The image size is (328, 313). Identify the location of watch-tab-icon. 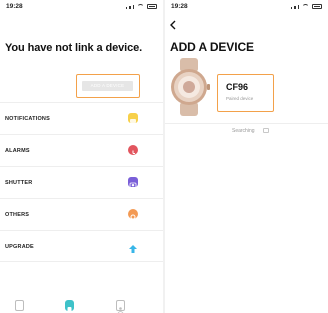
(69, 306).